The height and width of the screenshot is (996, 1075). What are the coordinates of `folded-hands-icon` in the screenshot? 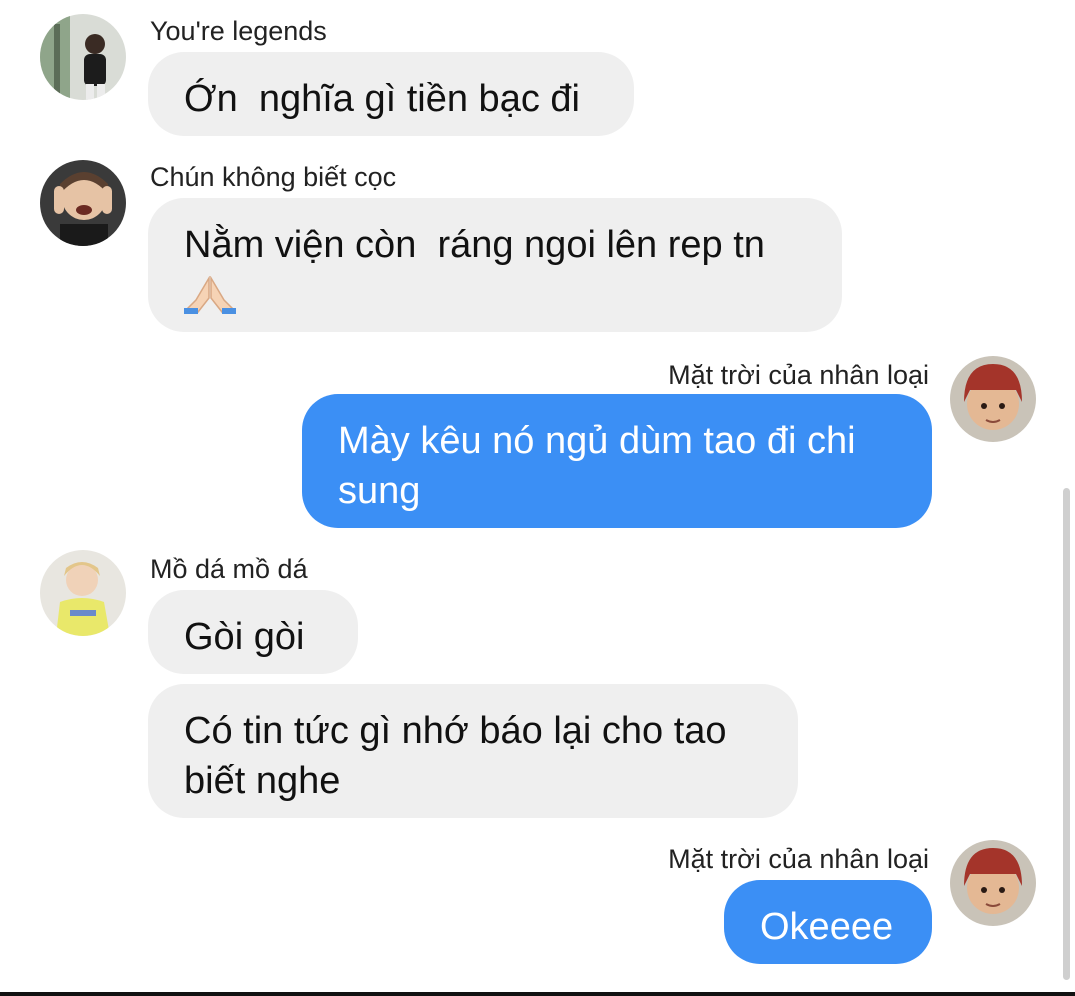 It's located at (495, 301).